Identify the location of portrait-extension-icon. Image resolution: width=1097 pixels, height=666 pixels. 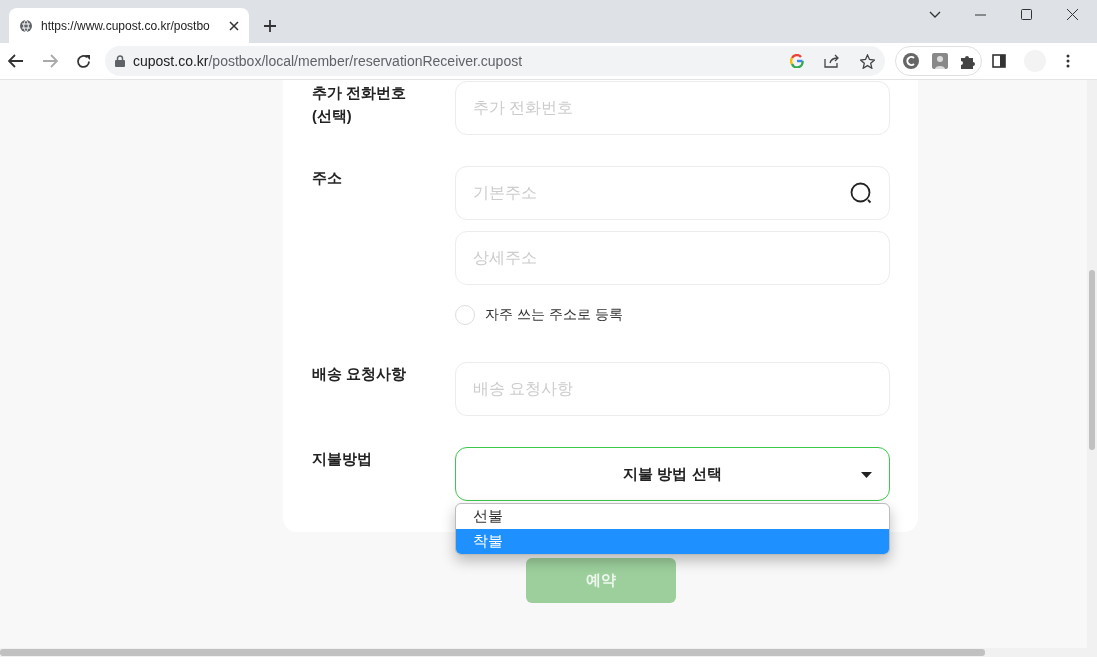
(940, 61).